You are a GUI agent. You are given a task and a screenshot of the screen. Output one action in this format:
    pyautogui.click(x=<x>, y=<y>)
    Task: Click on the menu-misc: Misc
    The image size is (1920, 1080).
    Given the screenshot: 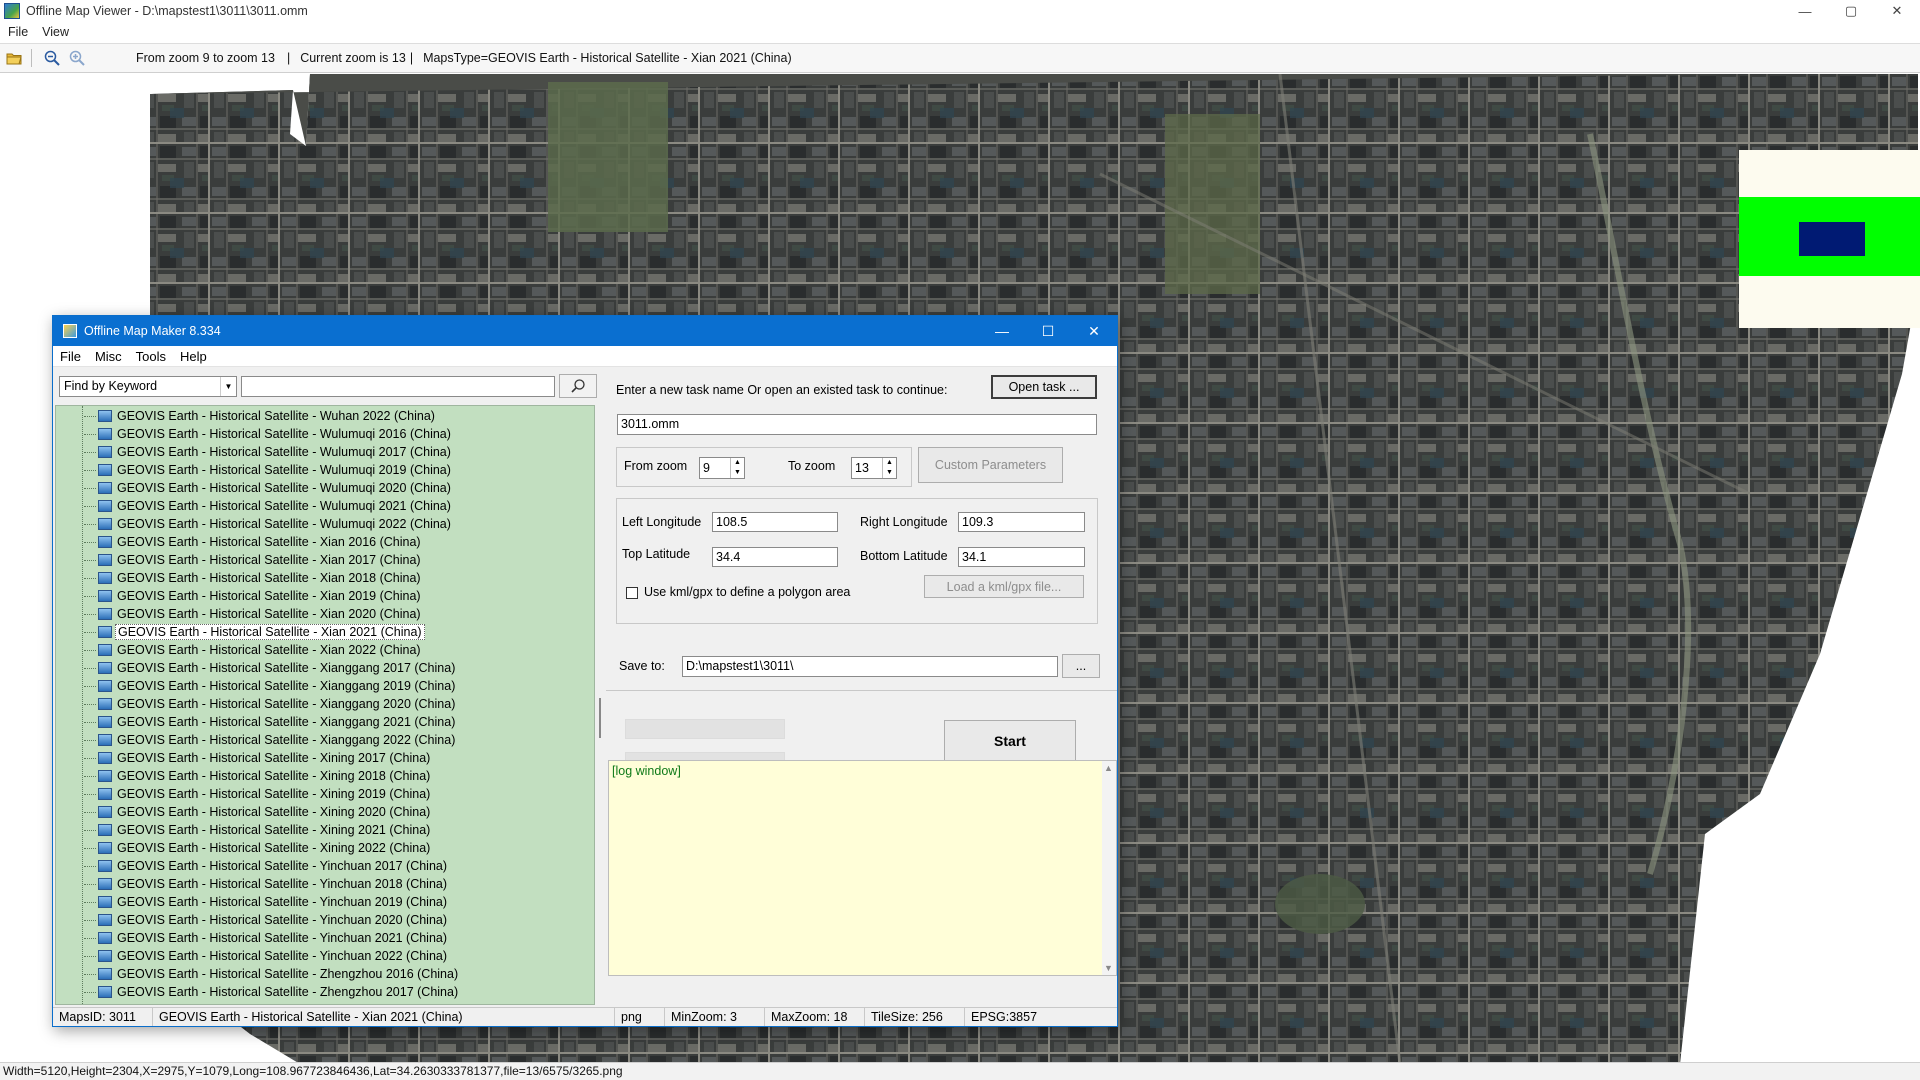 What is the action you would take?
    pyautogui.click(x=108, y=356)
    